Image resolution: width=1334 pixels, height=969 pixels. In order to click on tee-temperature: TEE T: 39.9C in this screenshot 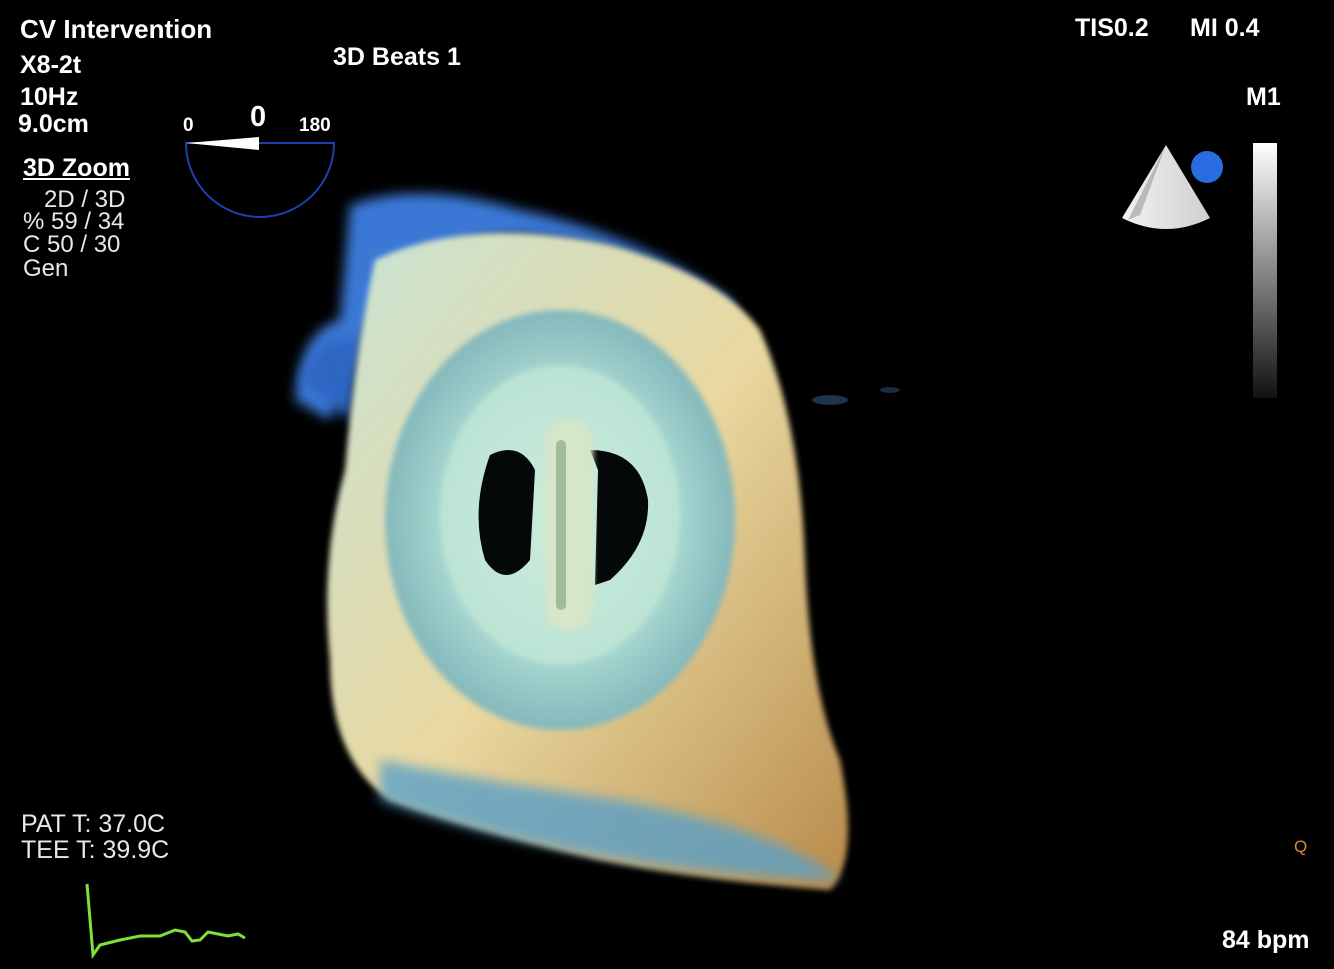, I will do `click(95, 850)`.